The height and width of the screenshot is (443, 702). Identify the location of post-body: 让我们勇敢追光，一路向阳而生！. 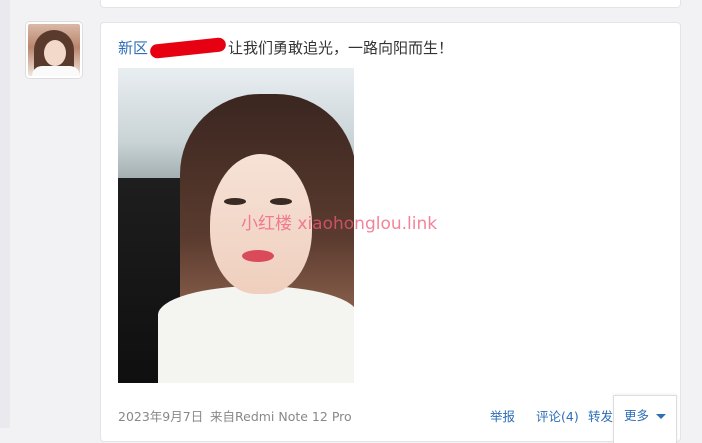
(341, 48).